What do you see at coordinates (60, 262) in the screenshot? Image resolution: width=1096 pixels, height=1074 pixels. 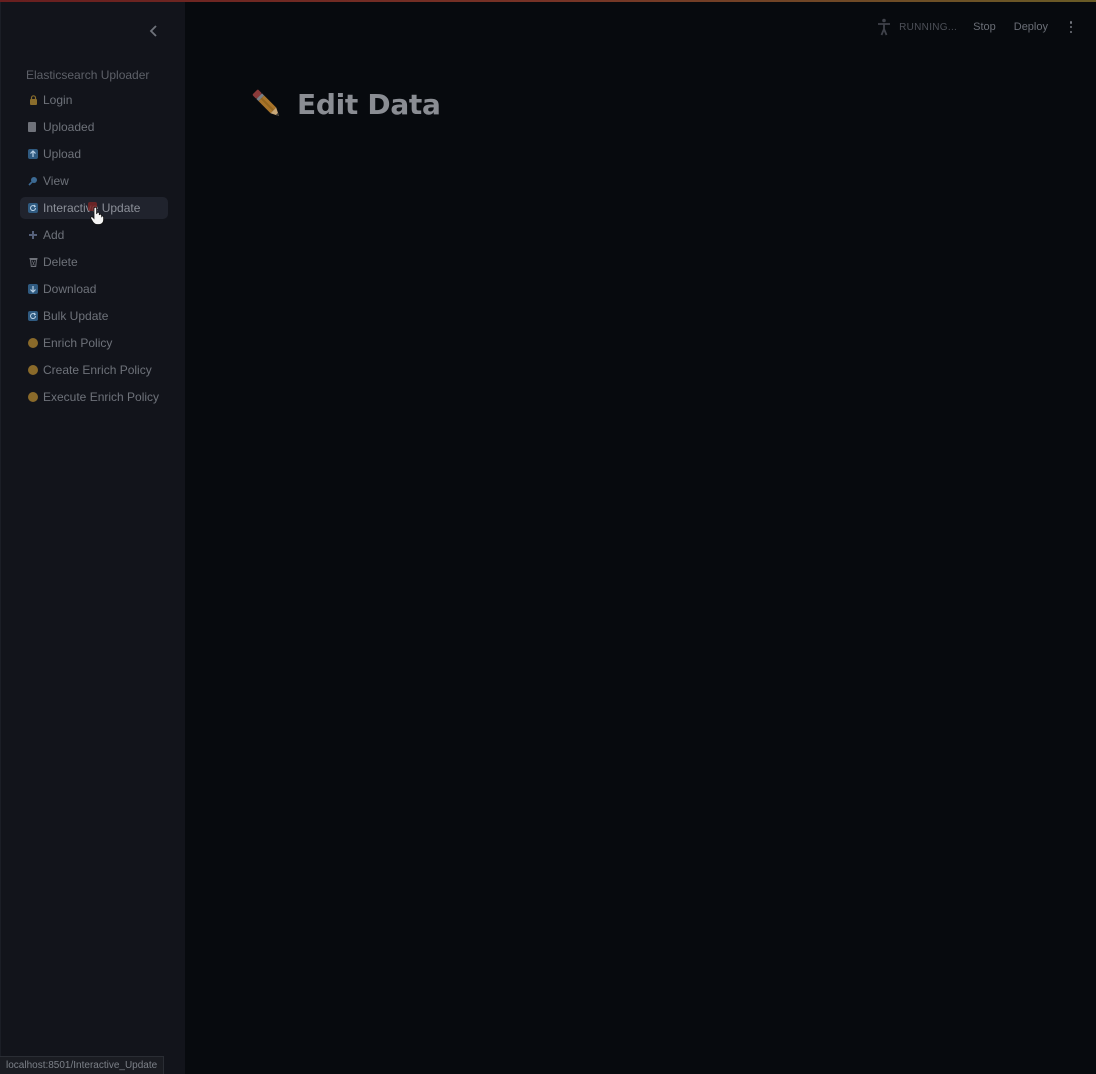 I see `sidebar-item-label: Delete` at bounding box center [60, 262].